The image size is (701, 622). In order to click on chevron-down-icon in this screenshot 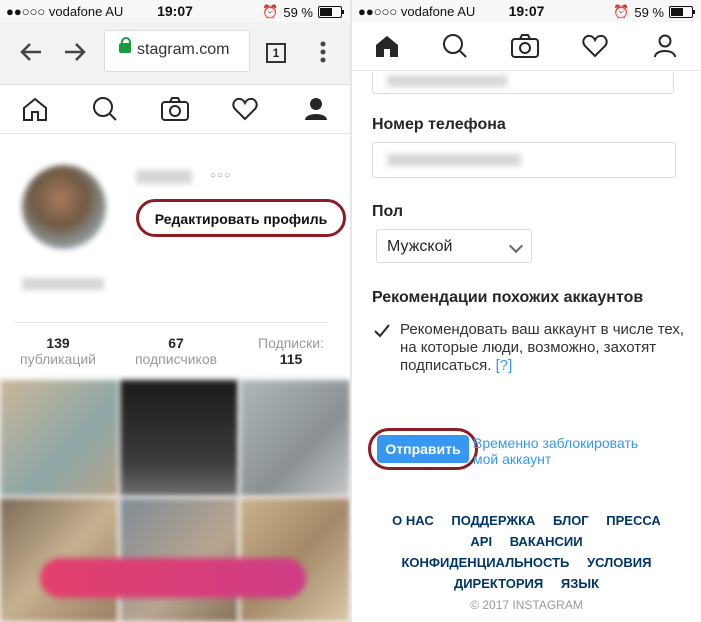, I will do `click(516, 246)`.